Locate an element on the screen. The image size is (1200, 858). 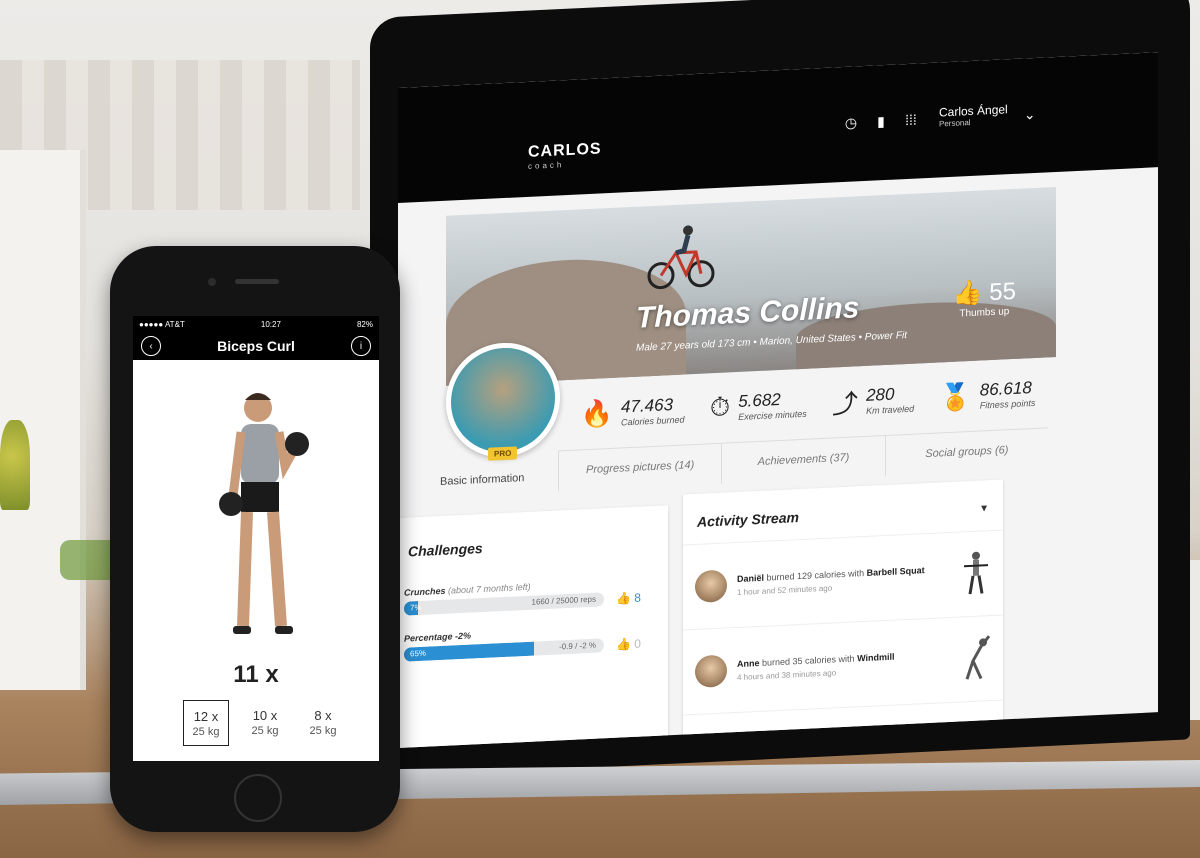
challenge-note: (about 7 months left) is located at coordinates (489, 588).